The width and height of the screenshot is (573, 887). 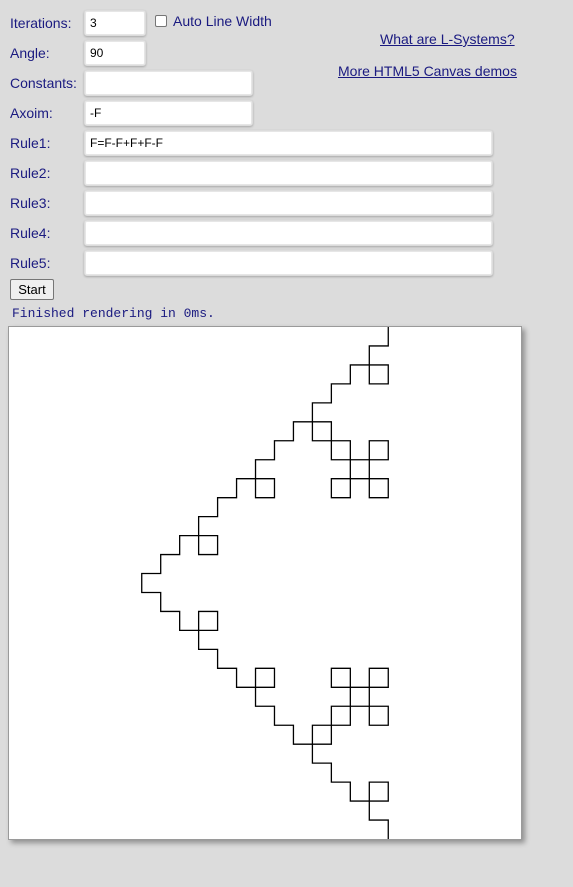 What do you see at coordinates (288, 173) in the screenshot?
I see `rule2-input` at bounding box center [288, 173].